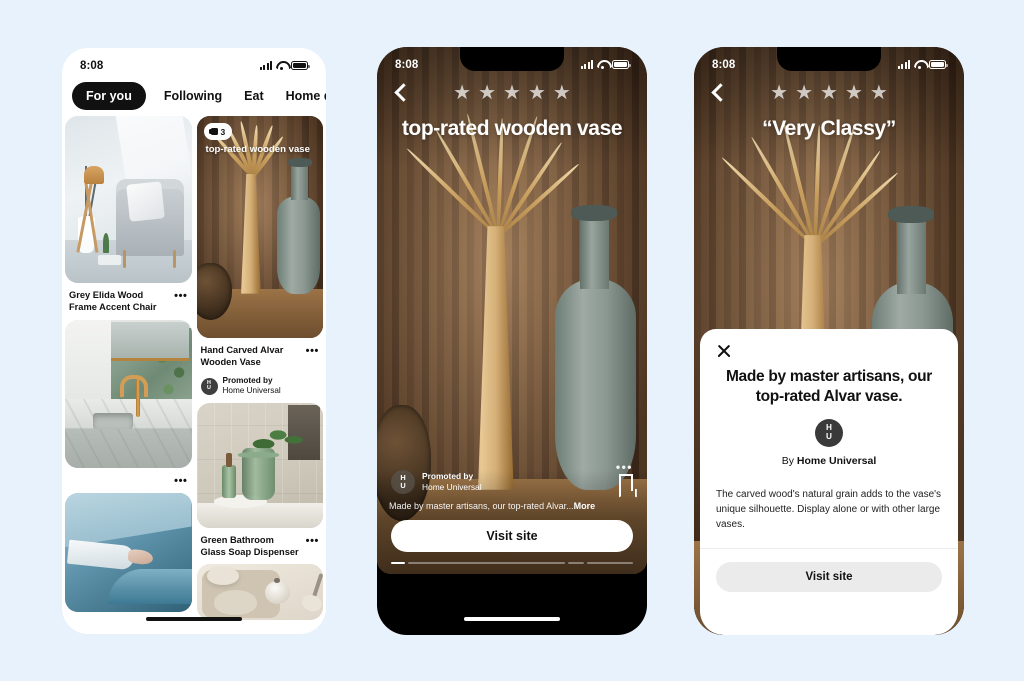 The image size is (1024, 681). What do you see at coordinates (512, 559) in the screenshot?
I see `story-progress-bar` at bounding box center [512, 559].